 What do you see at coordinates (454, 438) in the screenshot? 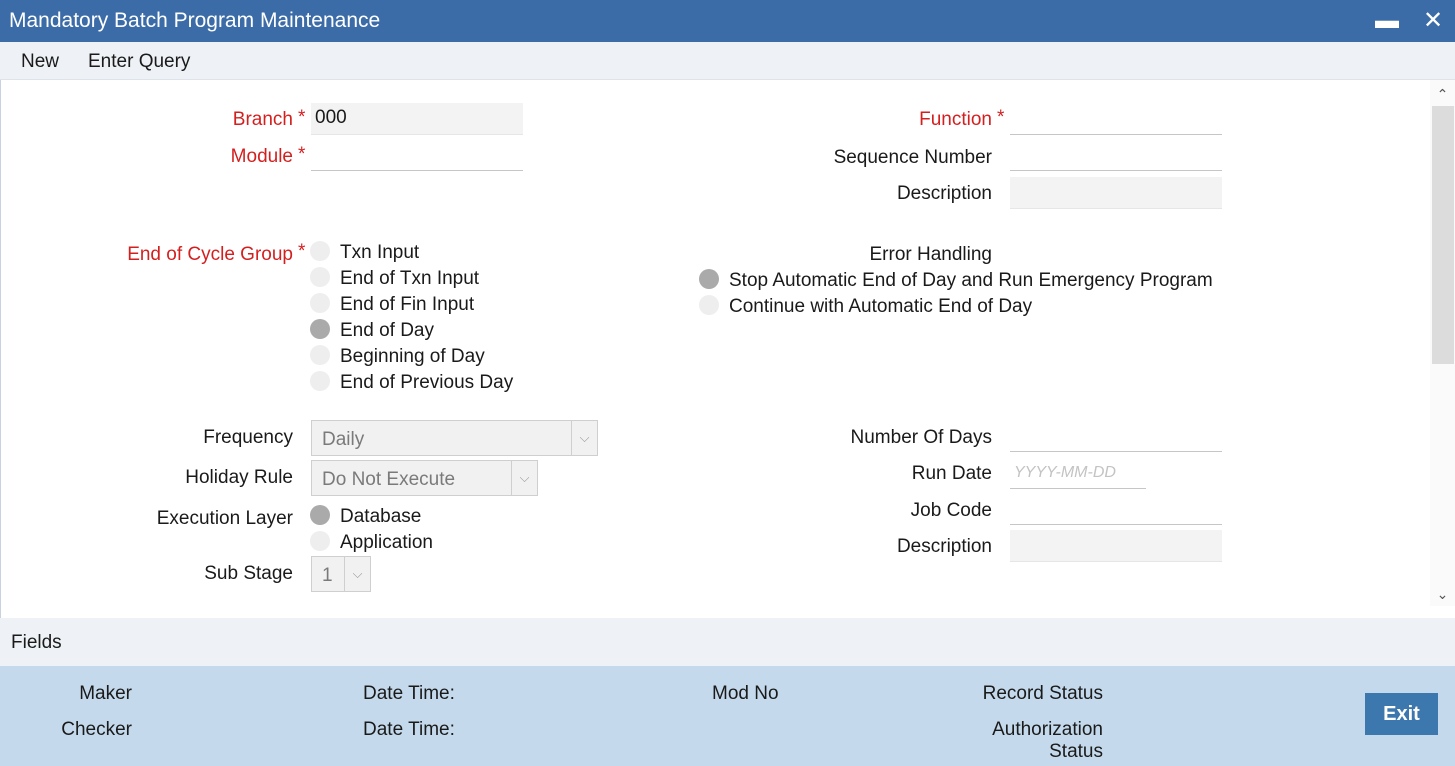
I see `frequency-select: Daily ⌵` at bounding box center [454, 438].